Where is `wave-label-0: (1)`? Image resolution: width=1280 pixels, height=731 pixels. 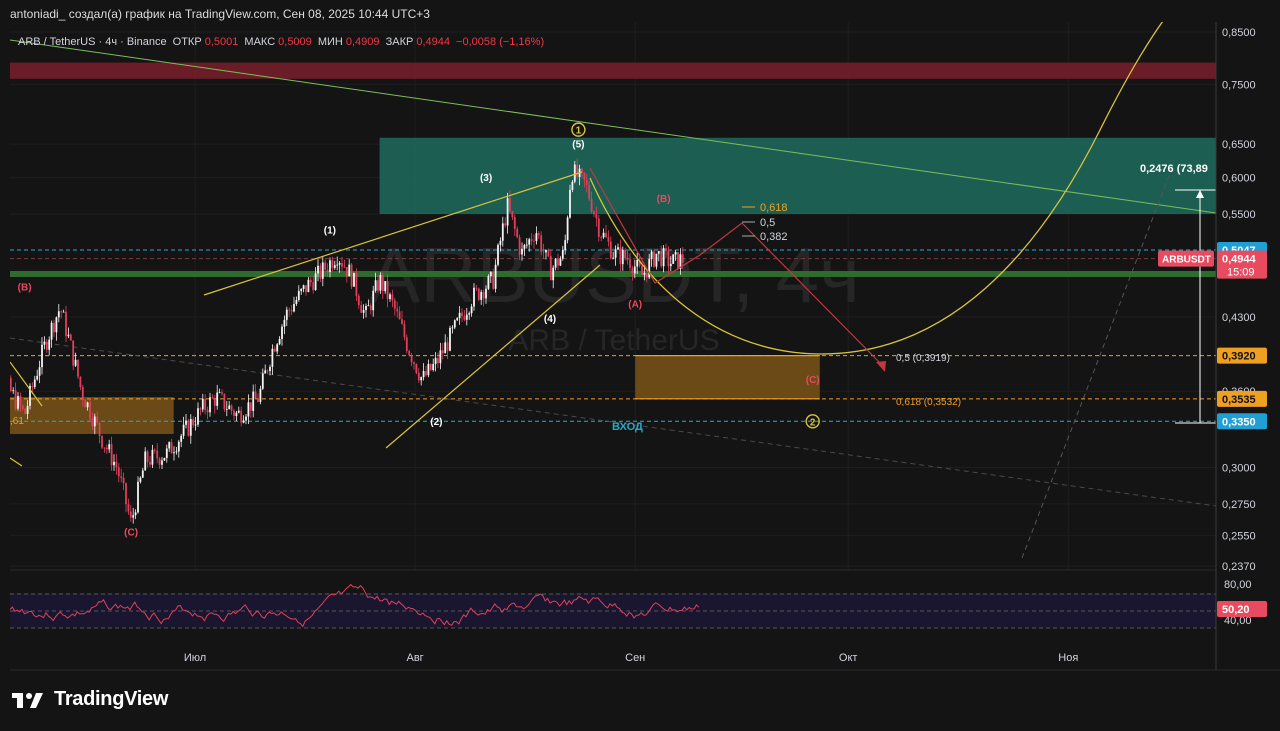 wave-label-0: (1) is located at coordinates (330, 230).